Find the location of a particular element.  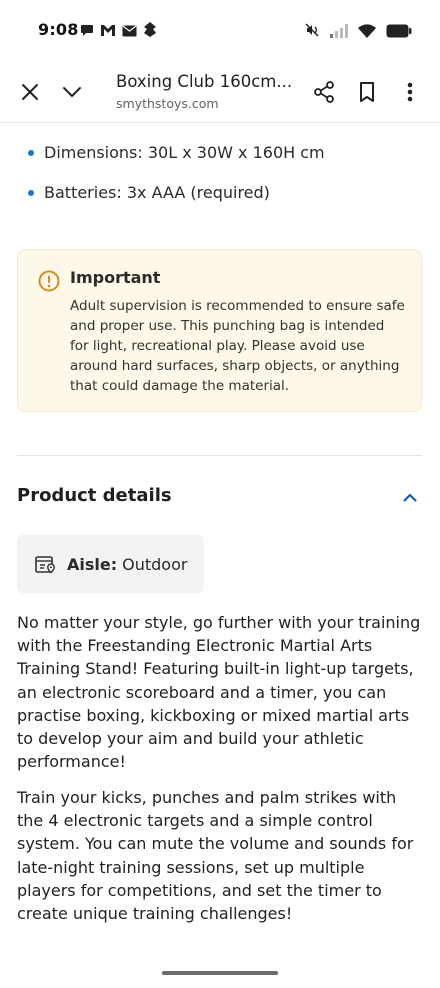

bookmark-icon is located at coordinates (367, 92).